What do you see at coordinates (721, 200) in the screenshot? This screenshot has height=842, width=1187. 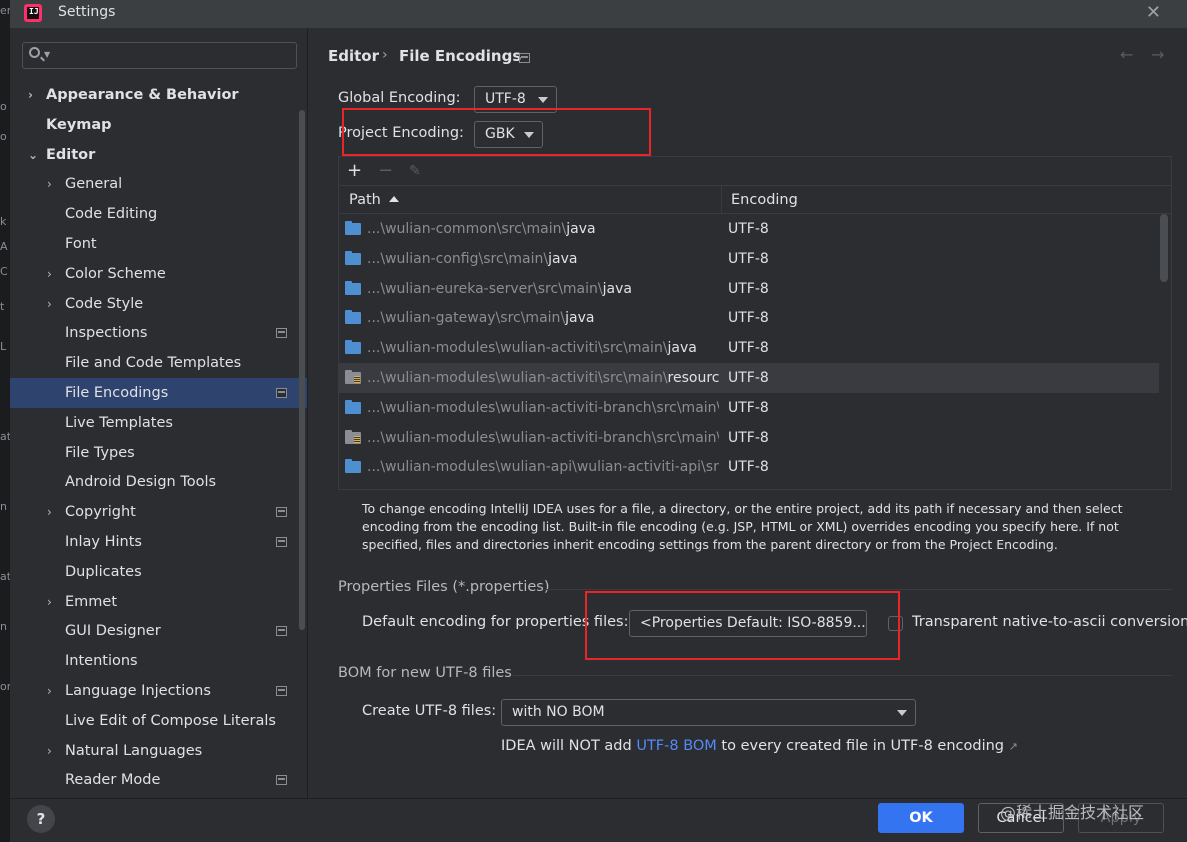 I see `column-divider` at bounding box center [721, 200].